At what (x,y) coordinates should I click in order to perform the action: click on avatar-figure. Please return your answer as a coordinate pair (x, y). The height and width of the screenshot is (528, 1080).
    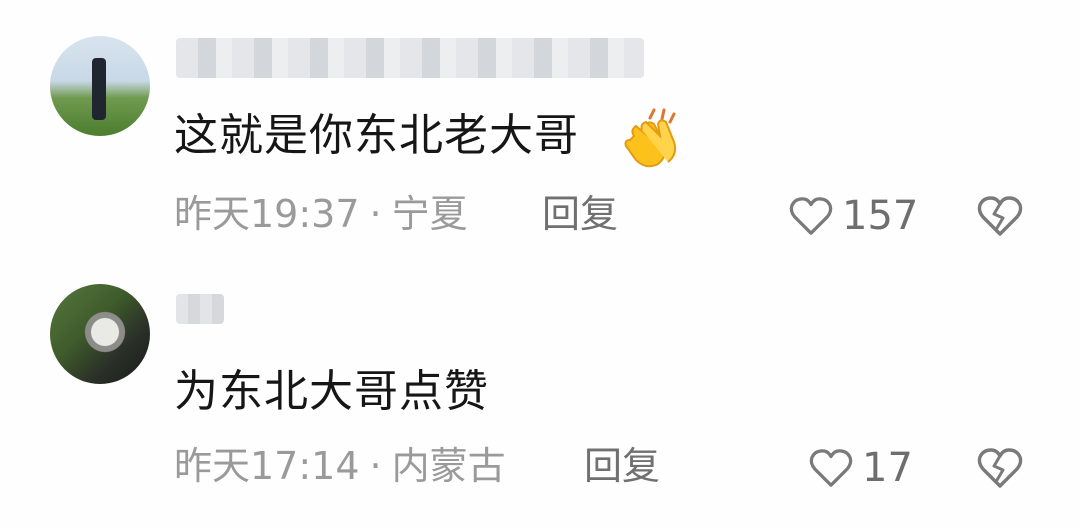
    Looking at the image, I should click on (99, 89).